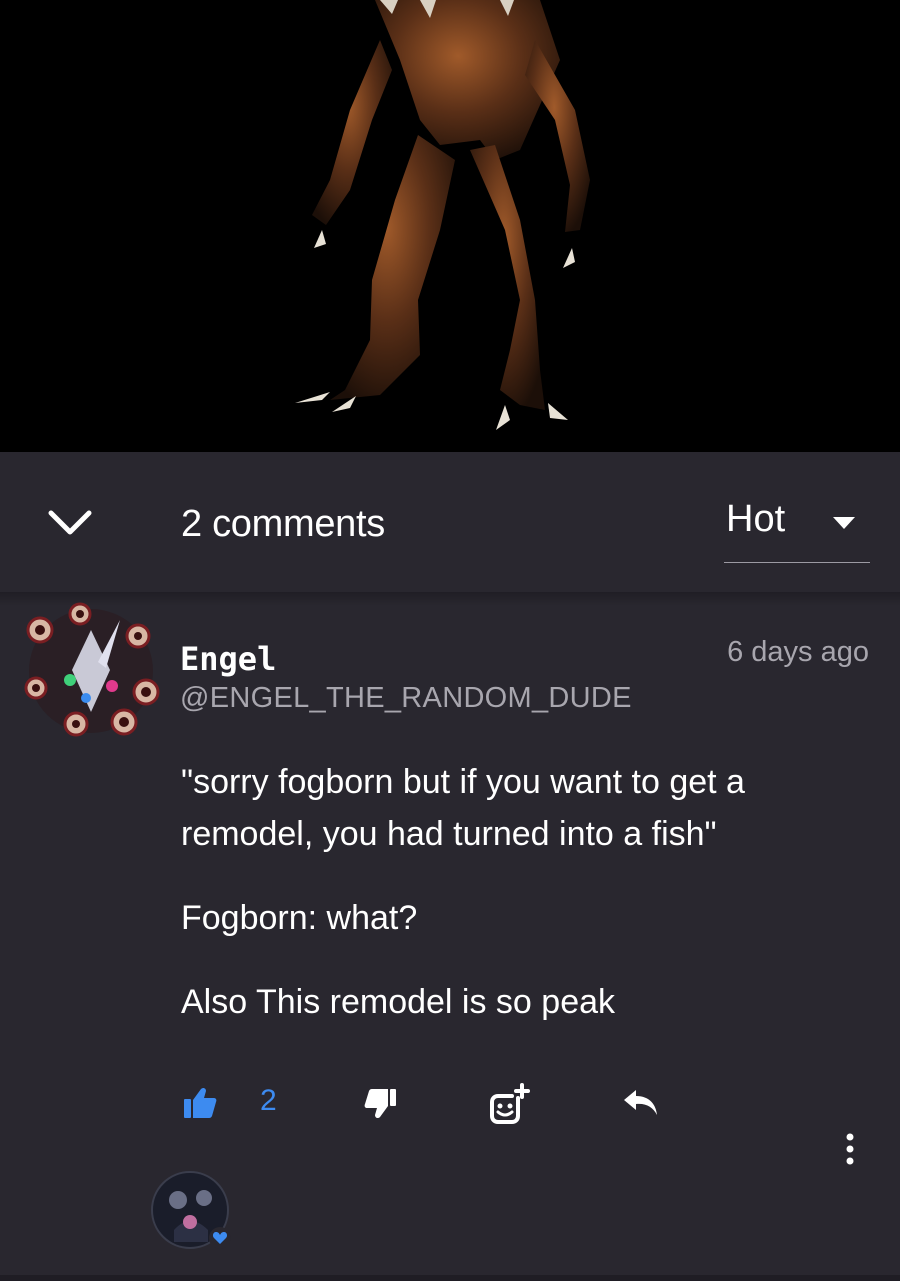 The height and width of the screenshot is (1281, 900). Describe the element at coordinates (228, 659) in the screenshot. I see `author-name: Engel` at that location.